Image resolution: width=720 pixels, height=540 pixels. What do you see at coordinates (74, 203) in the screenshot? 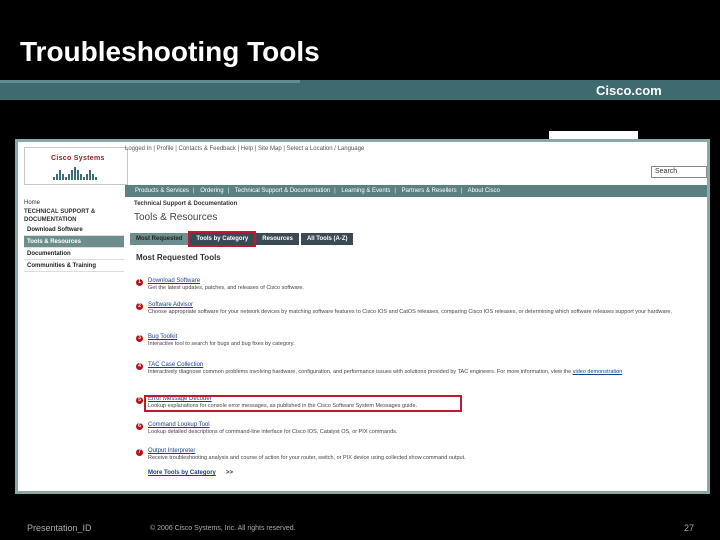
I see `sidebar-home-link: Home` at bounding box center [74, 203].